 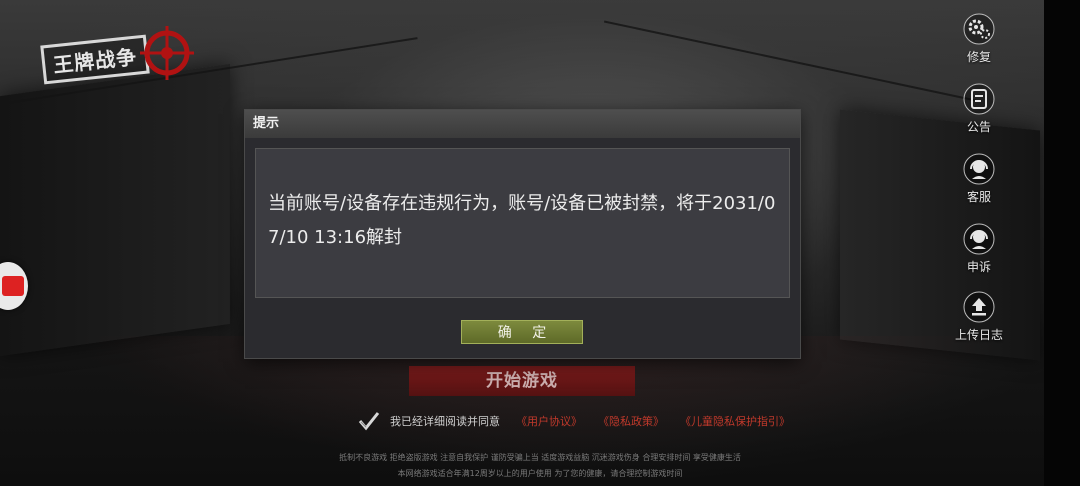 I want to click on side-item-label: 公告, so click(x=978, y=127).